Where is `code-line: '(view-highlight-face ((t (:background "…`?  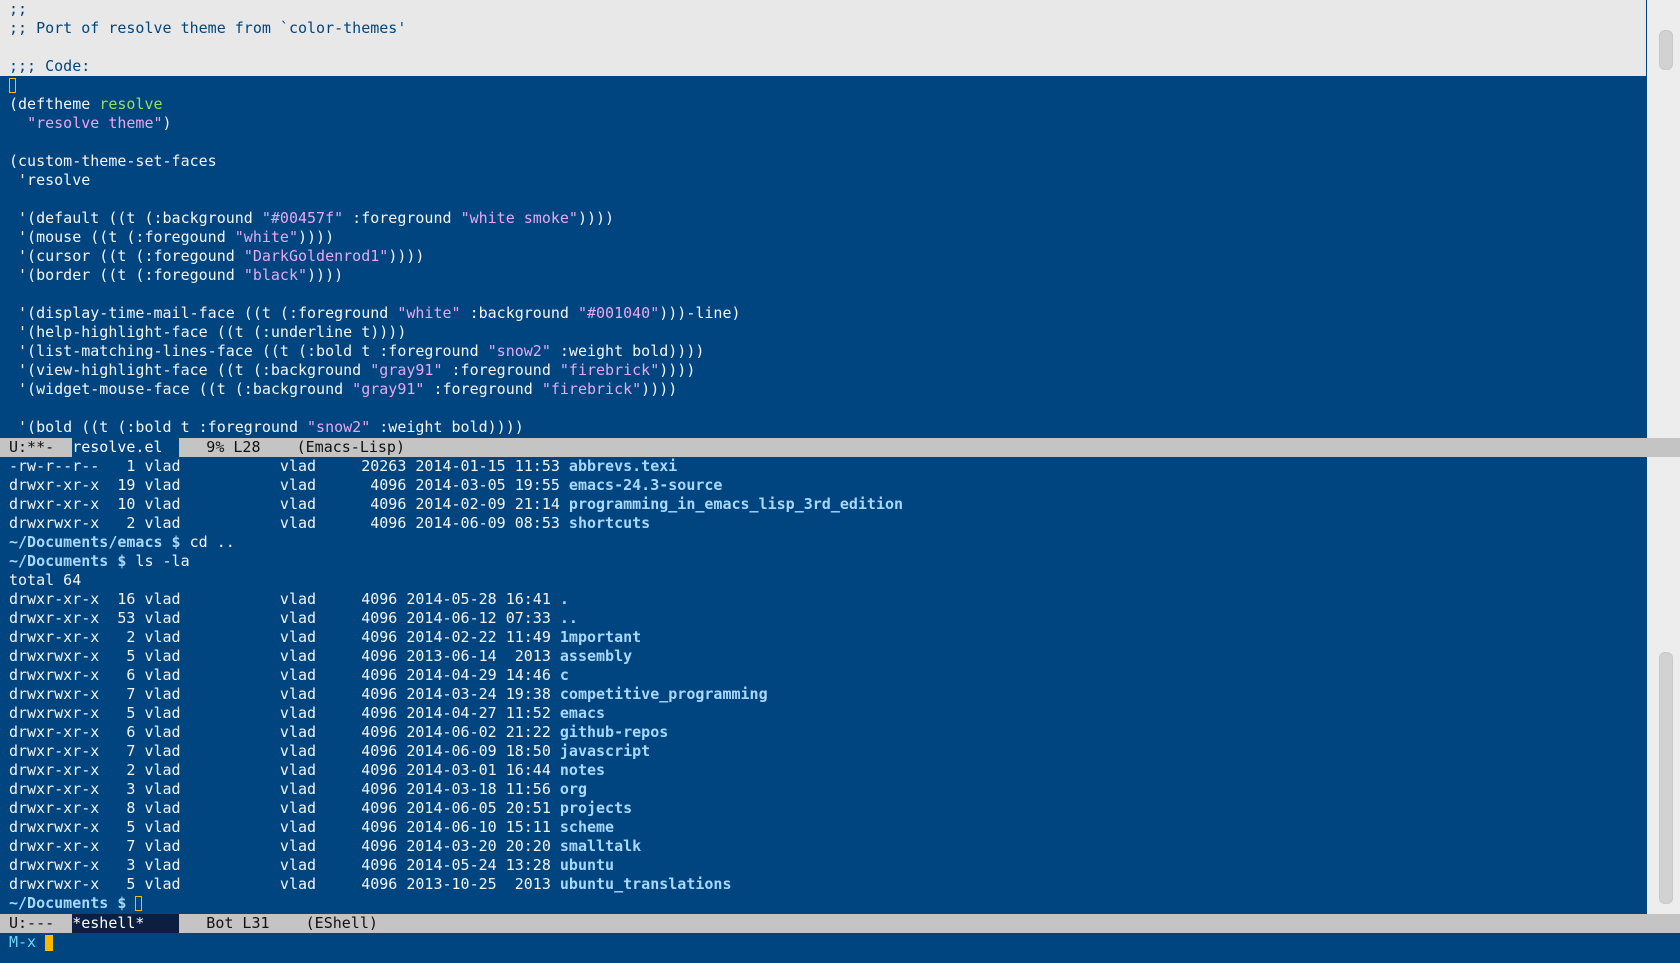
code-line: '(view-highlight-face ((t (:background "… is located at coordinates (823, 370).